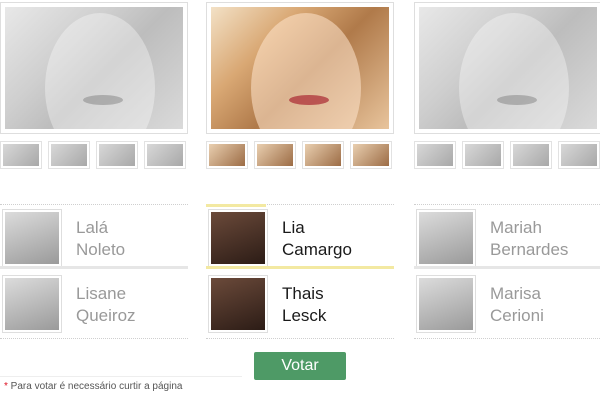 The image size is (600, 404). I want to click on candidate-item: Marisa Cerioni, so click(507, 304).